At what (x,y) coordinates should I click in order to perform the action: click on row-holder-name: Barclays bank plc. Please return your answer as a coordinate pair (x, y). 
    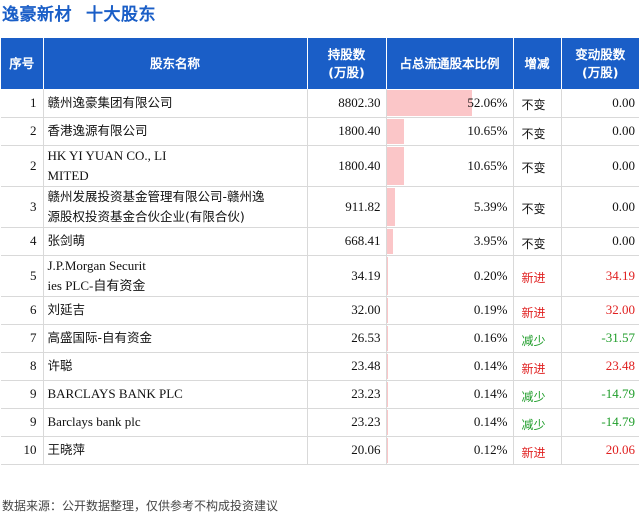
    Looking at the image, I should click on (175, 422).